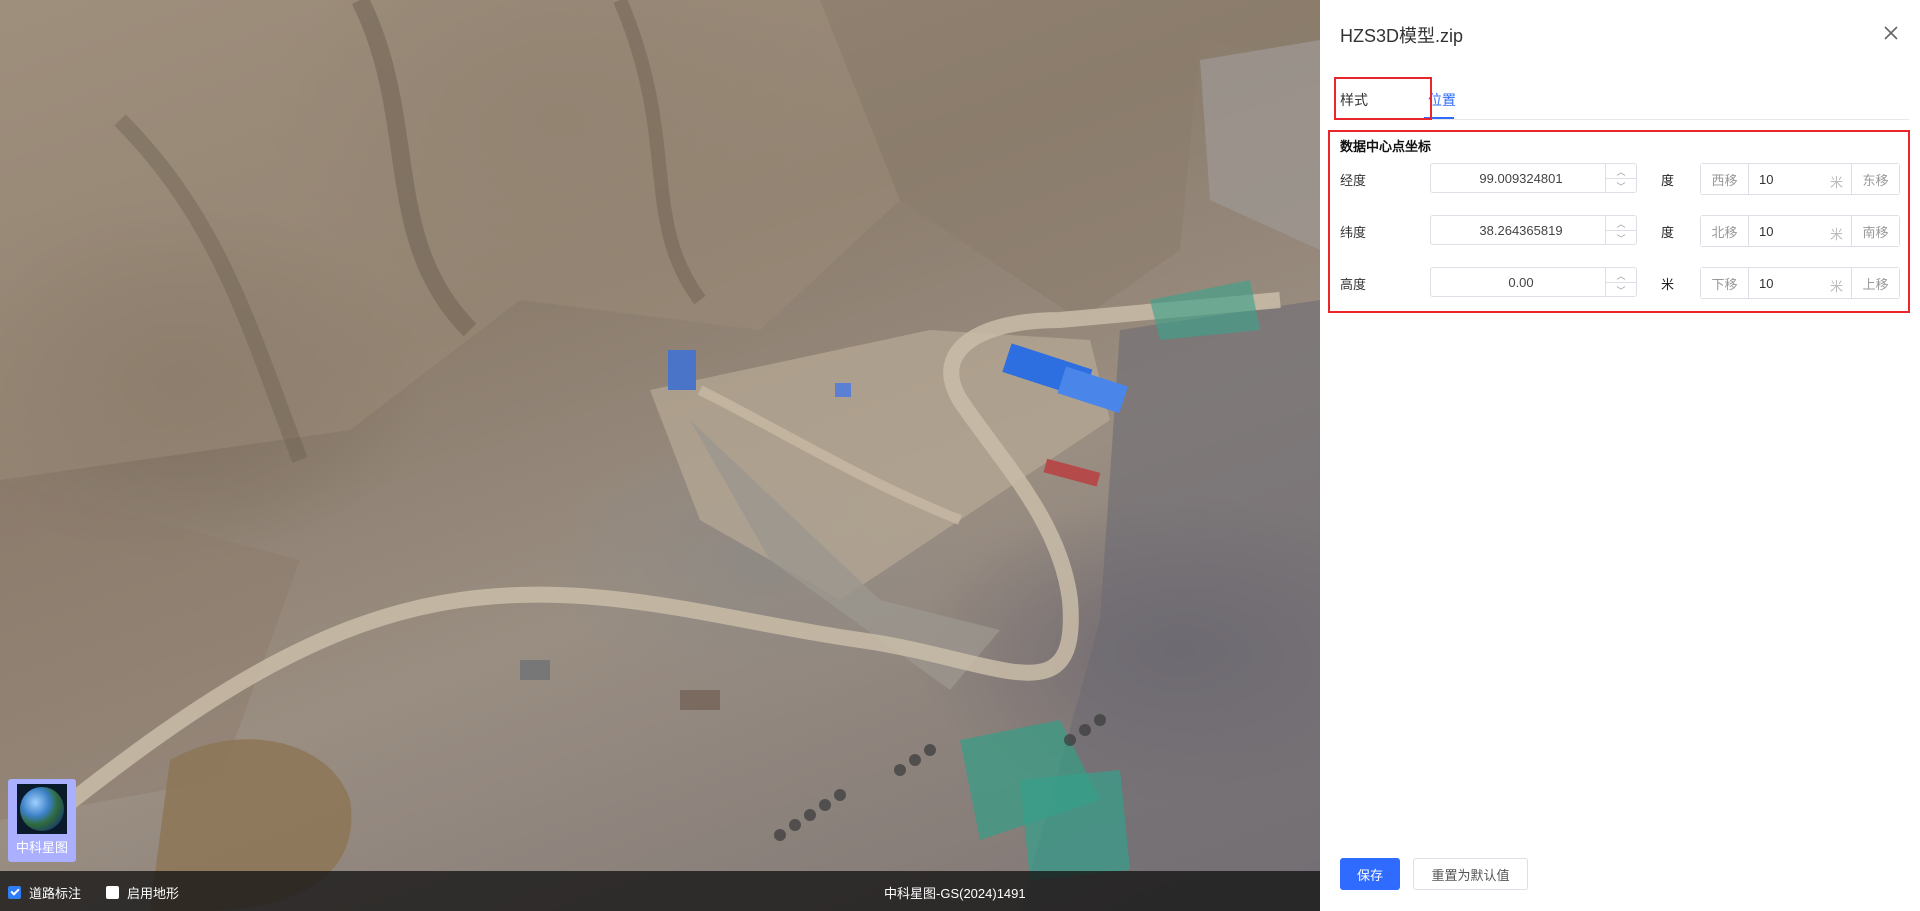  Describe the element at coordinates (1521, 230) in the screenshot. I see `latitude-value: 38.264365819` at that location.